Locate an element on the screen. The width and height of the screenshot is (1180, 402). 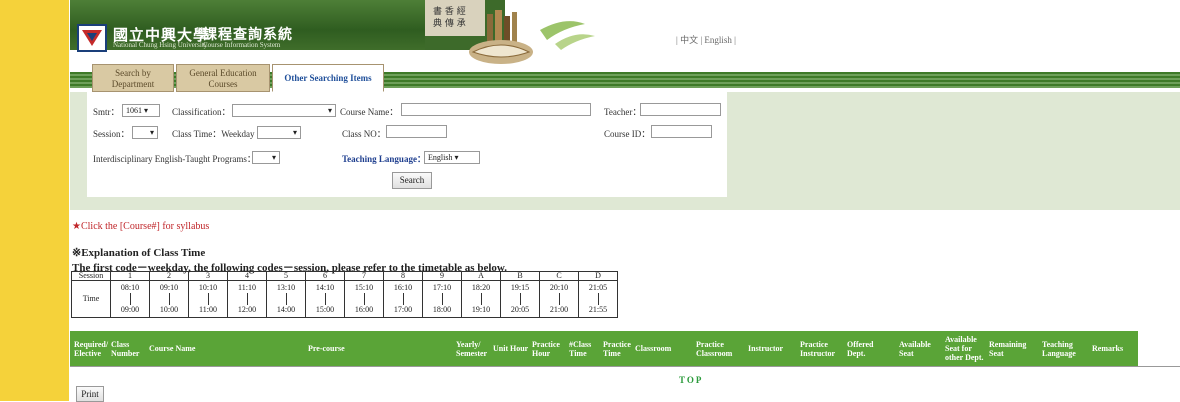
time-start: 19:15 is located at coordinates (520, 287).